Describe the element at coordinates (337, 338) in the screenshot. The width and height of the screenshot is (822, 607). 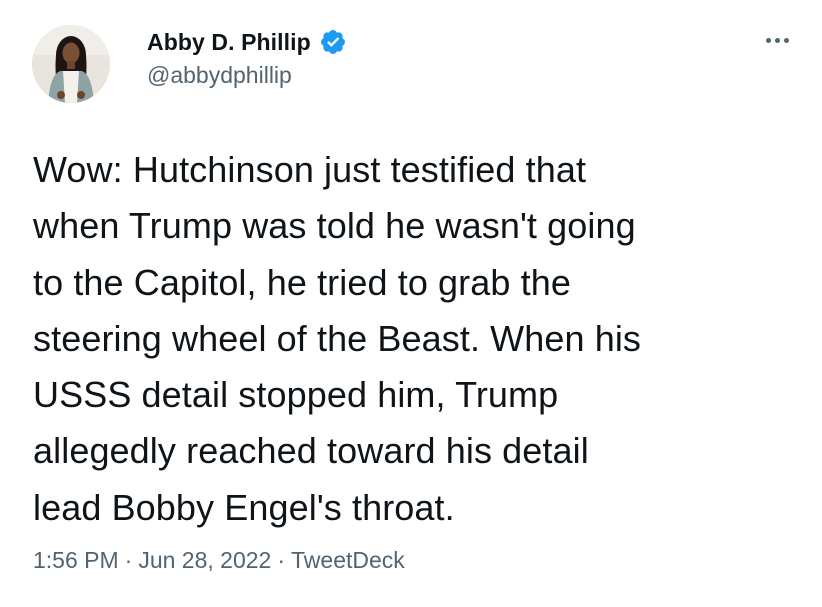
I see `tweet-text-line: steering wheel of the Beast. When his` at that location.